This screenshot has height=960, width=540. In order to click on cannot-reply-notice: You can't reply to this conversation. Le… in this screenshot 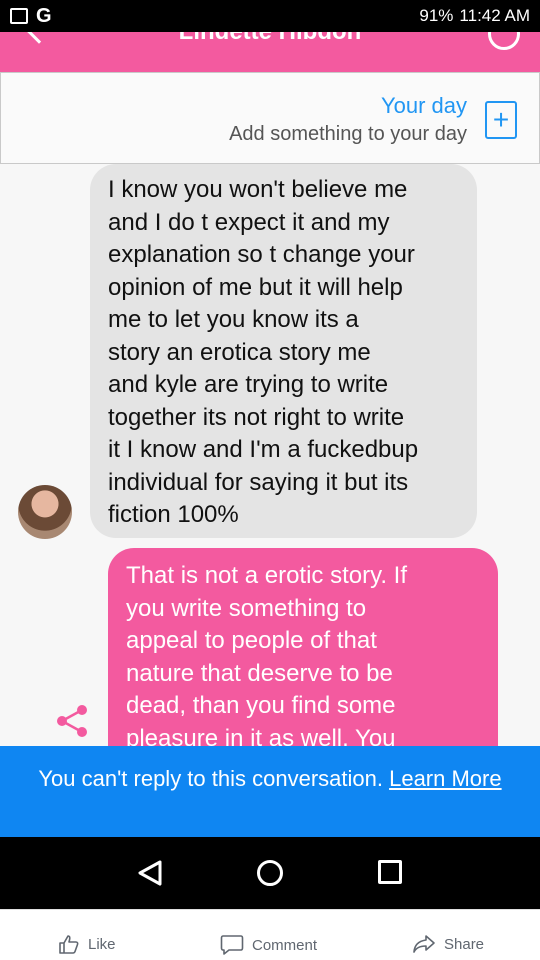, I will do `click(270, 791)`.